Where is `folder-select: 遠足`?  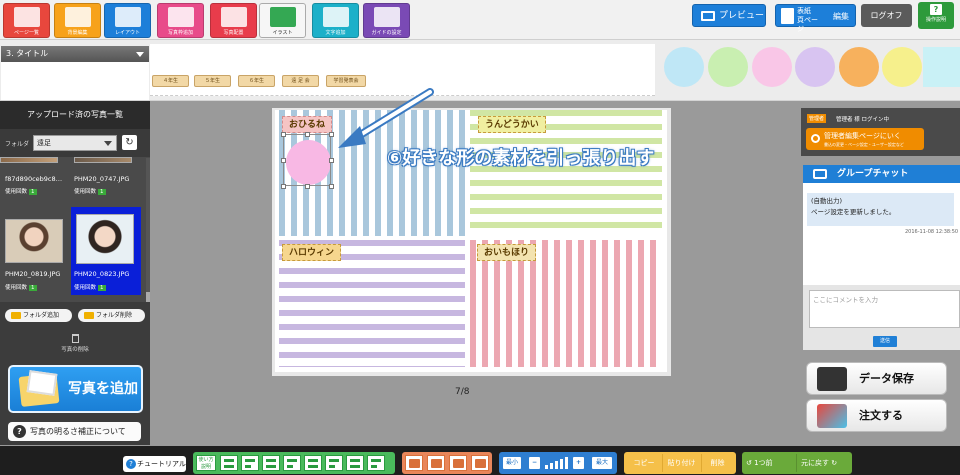
folder-select: 遠足 is located at coordinates (75, 143).